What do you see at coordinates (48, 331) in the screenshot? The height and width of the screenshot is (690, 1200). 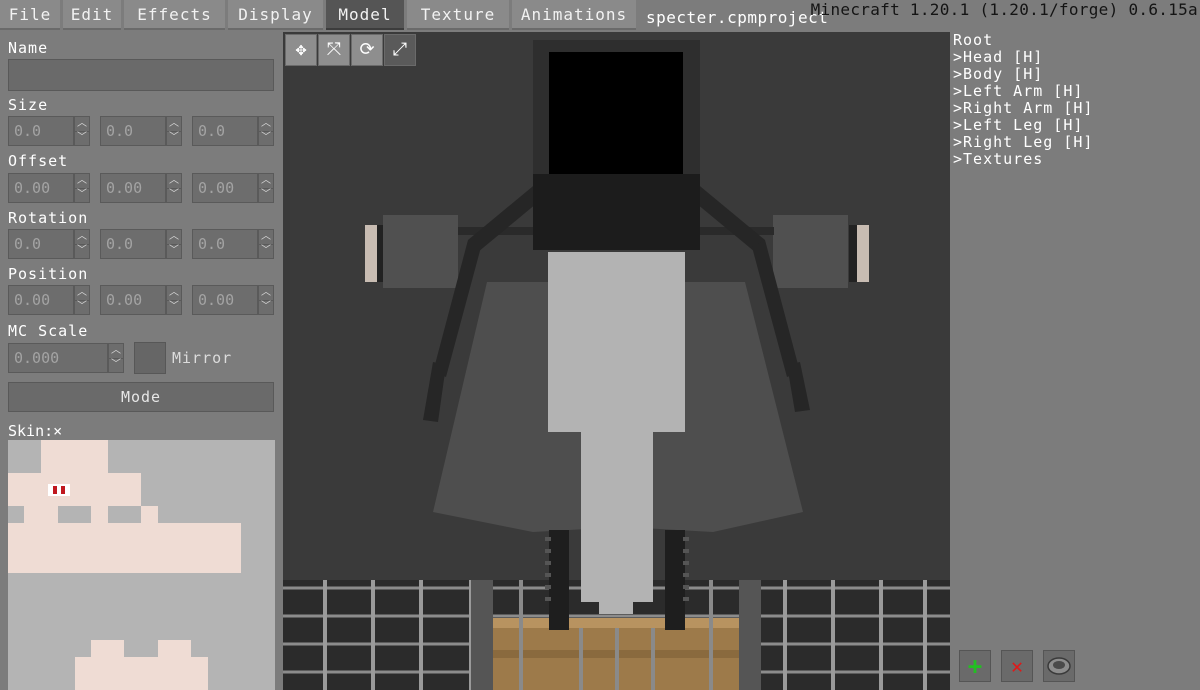 I see `mc-scale-label: MC Scale` at bounding box center [48, 331].